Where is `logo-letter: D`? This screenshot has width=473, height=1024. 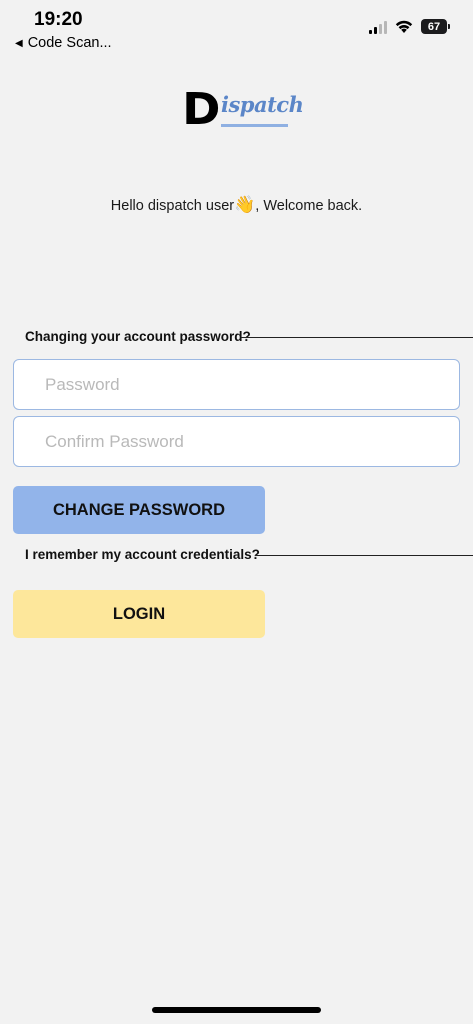 logo-letter: D is located at coordinates (201, 109).